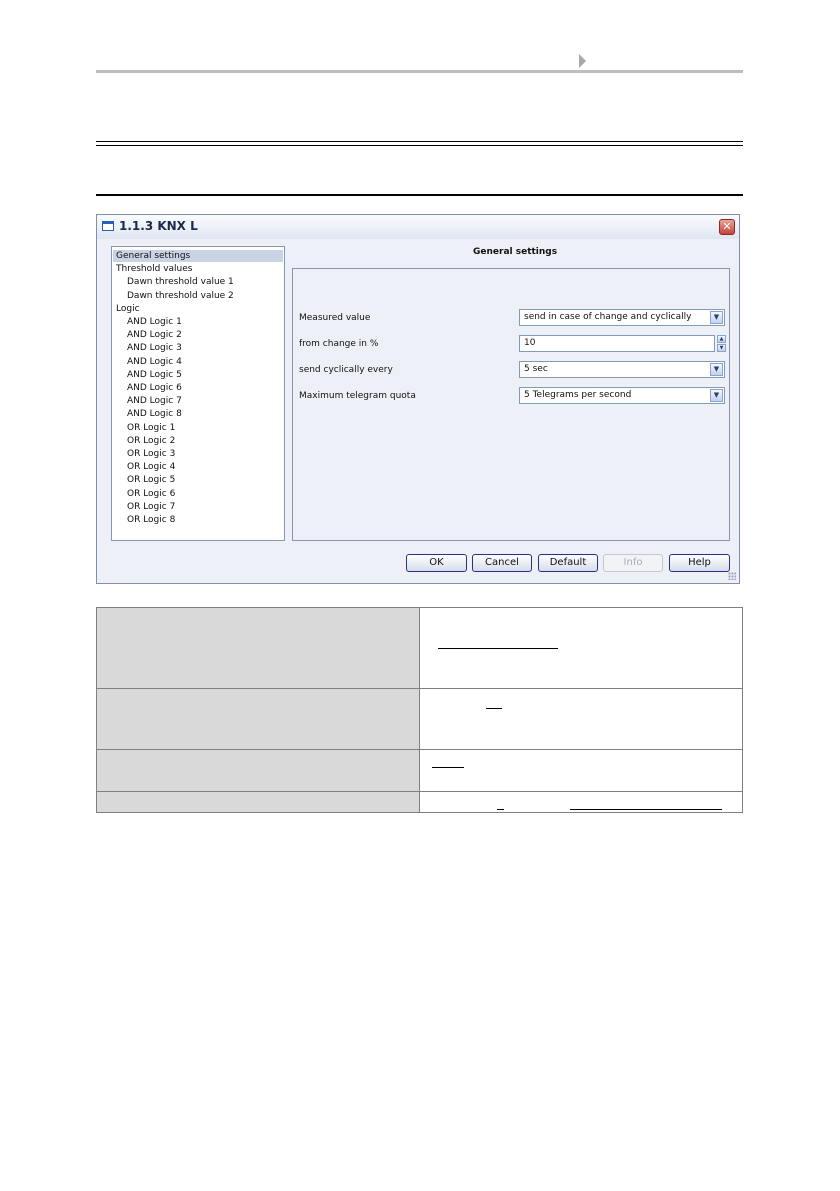  Describe the element at coordinates (530, 343) in the screenshot. I see `spinner-value: 10` at that location.